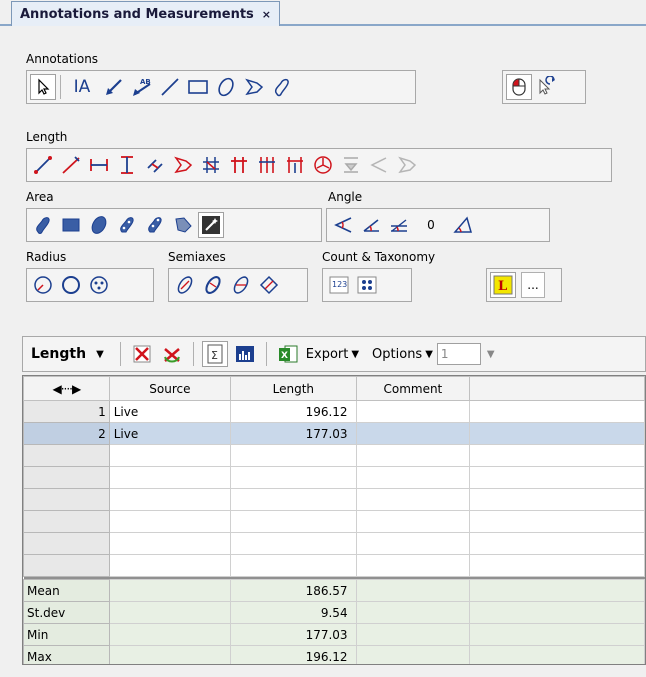 Image resolution: width=646 pixels, height=677 pixels. Describe the element at coordinates (345, 197) in the screenshot. I see `angle-label: Angle` at that location.